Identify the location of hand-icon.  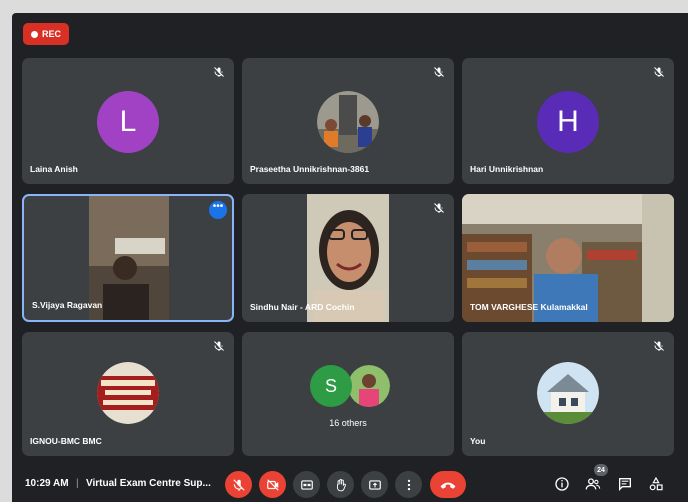
(341, 484).